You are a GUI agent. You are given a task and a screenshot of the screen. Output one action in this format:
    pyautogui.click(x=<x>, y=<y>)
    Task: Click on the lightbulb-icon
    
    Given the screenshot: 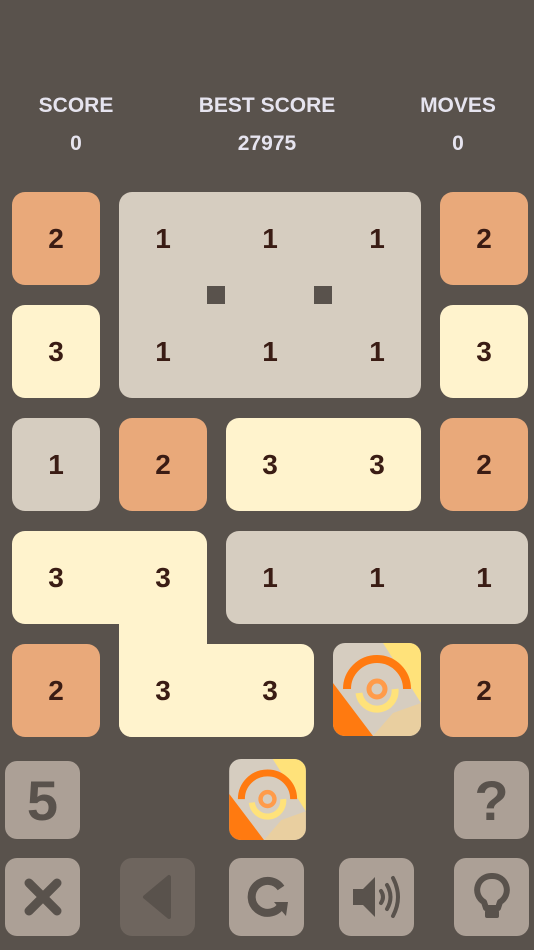 What is the action you would take?
    pyautogui.click(x=491, y=895)
    